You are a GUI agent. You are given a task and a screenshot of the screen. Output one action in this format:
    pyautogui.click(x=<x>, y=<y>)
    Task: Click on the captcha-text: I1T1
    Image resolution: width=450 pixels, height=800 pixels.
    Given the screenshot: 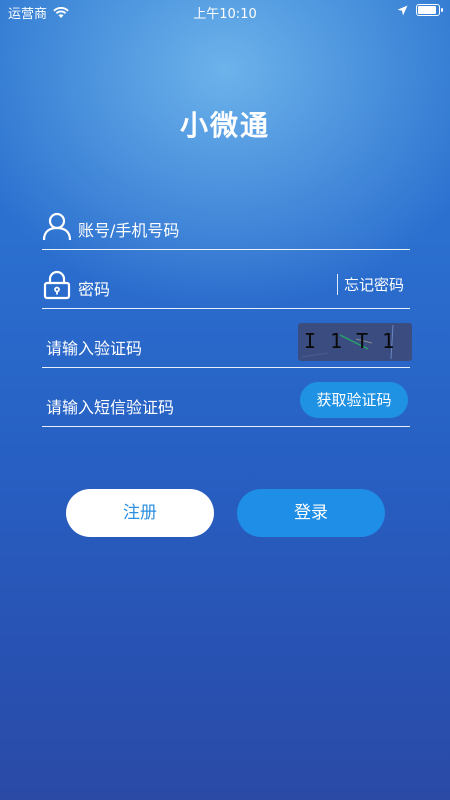 What is the action you would take?
    pyautogui.click(x=356, y=341)
    